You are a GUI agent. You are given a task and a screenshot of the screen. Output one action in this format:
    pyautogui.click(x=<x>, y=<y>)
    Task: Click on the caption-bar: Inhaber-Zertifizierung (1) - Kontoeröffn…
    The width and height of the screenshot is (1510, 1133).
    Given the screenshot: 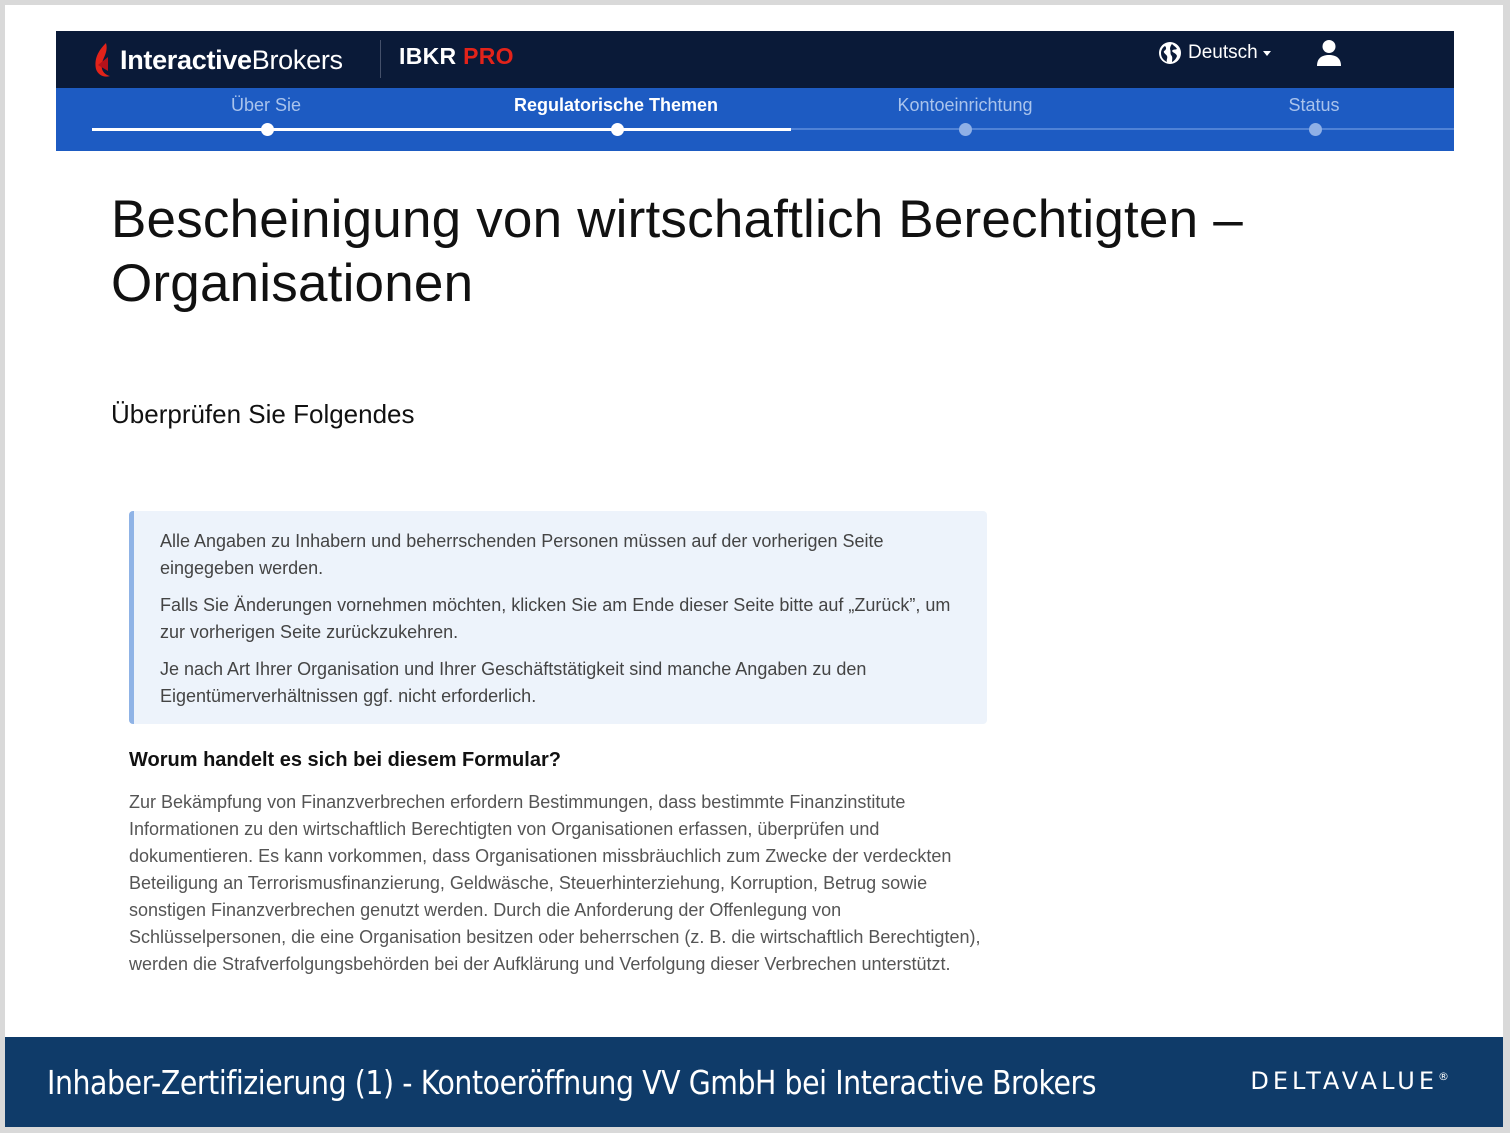 What is the action you would take?
    pyautogui.click(x=754, y=1082)
    